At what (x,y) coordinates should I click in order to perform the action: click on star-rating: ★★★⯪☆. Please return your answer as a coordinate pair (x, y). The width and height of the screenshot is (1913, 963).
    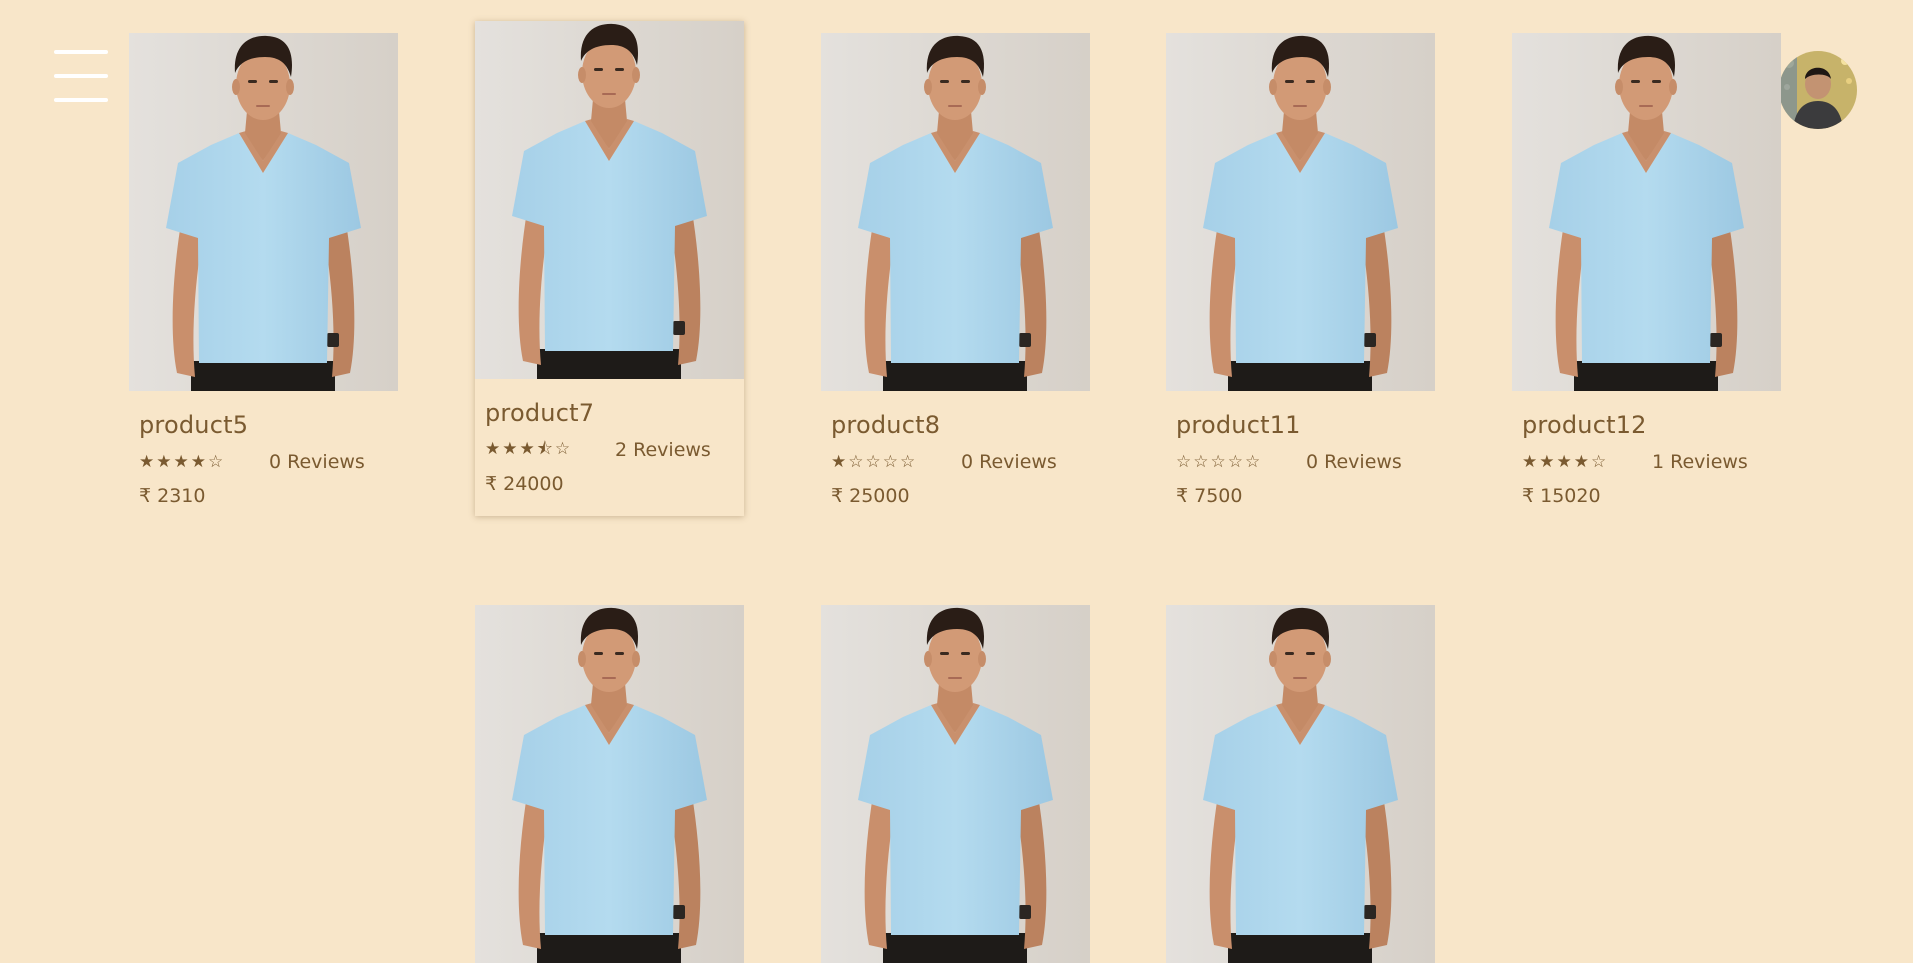
    Looking at the image, I should click on (529, 448).